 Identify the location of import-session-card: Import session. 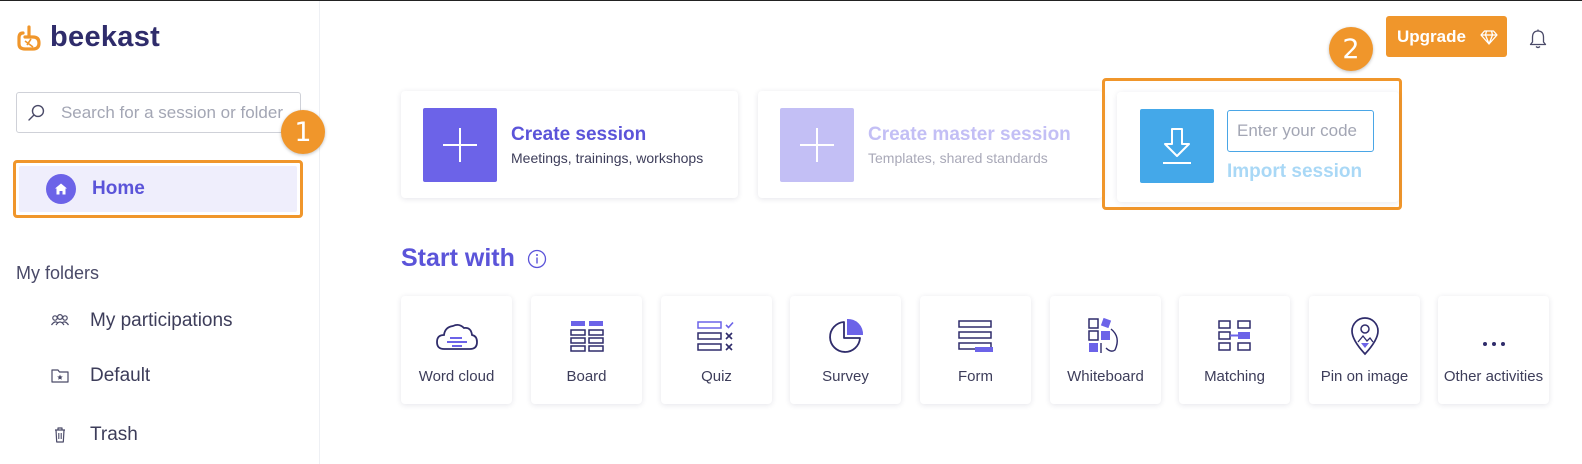
(1258, 147).